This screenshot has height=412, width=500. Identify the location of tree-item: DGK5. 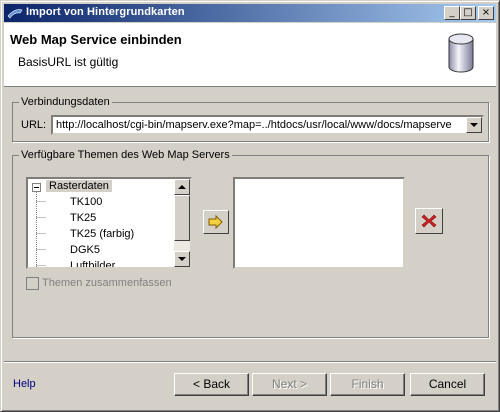
(85, 250).